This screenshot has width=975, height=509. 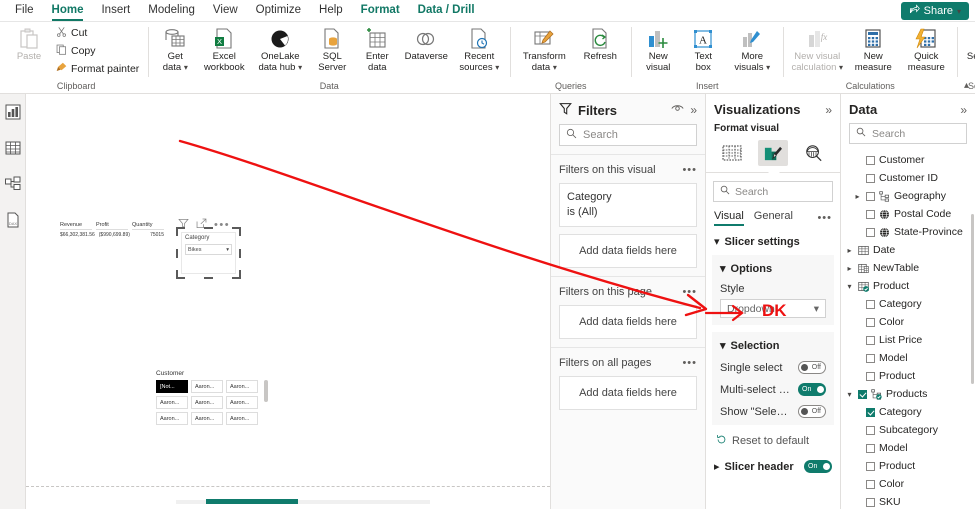 I want to click on share-button: Share ▾, so click(x=934, y=11).